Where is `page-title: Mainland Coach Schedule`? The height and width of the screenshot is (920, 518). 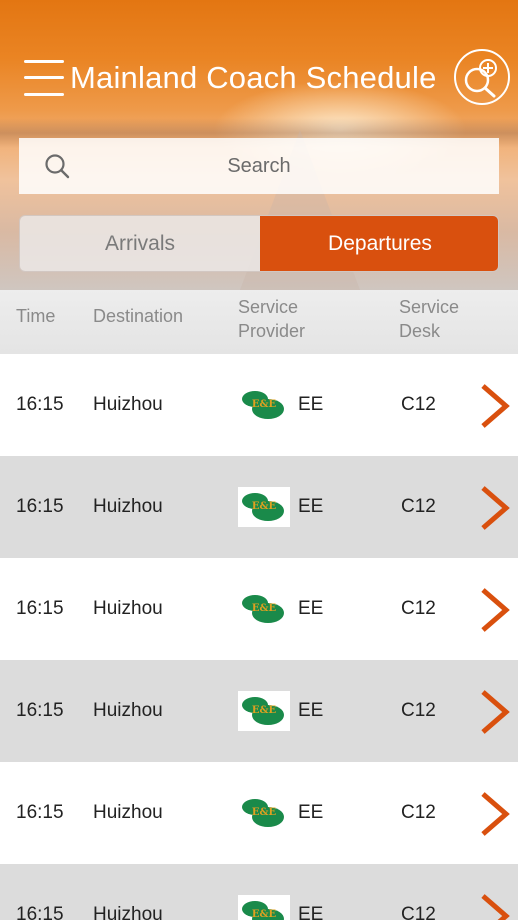 page-title: Mainland Coach Schedule is located at coordinates (253, 77).